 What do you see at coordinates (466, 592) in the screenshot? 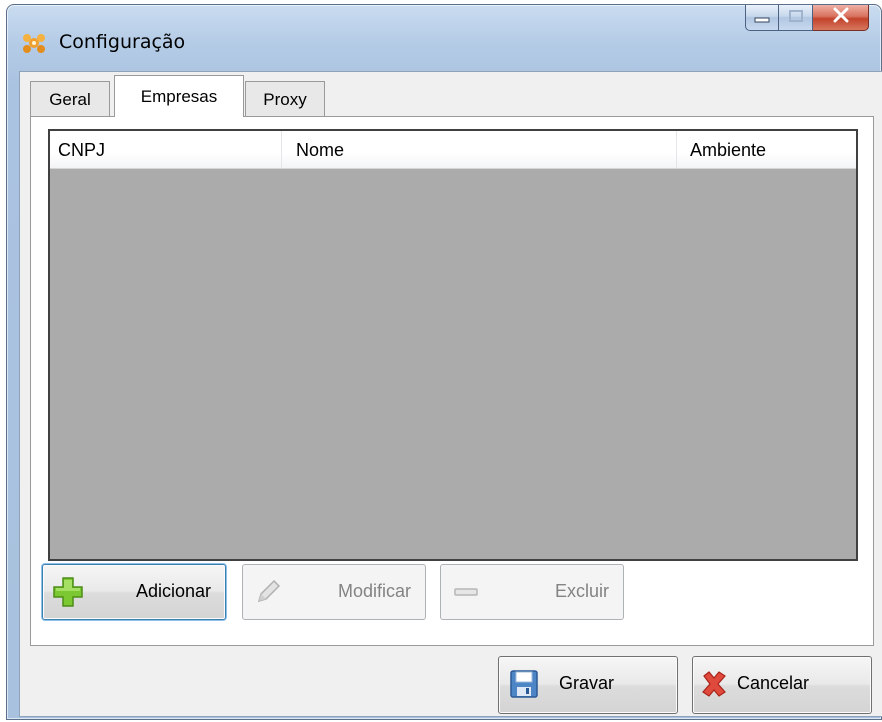
I see `minus-icon` at bounding box center [466, 592].